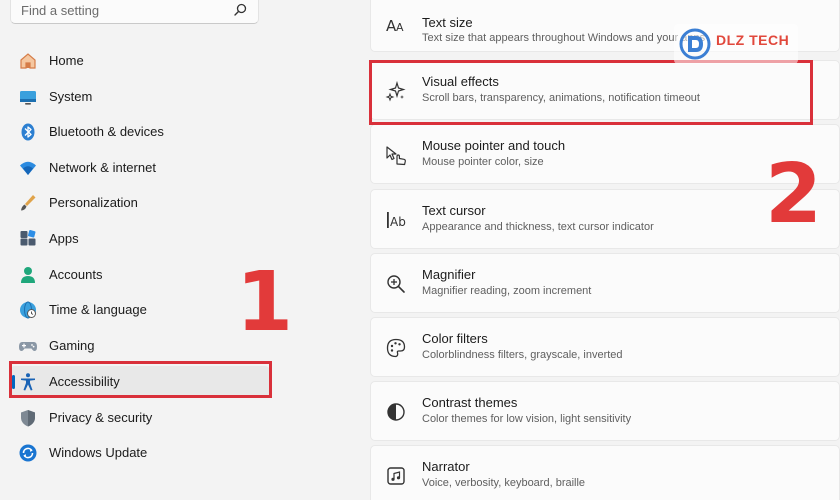 This screenshot has width=840, height=500. I want to click on sidebar-item-gaming: Gaming, so click(140, 346).